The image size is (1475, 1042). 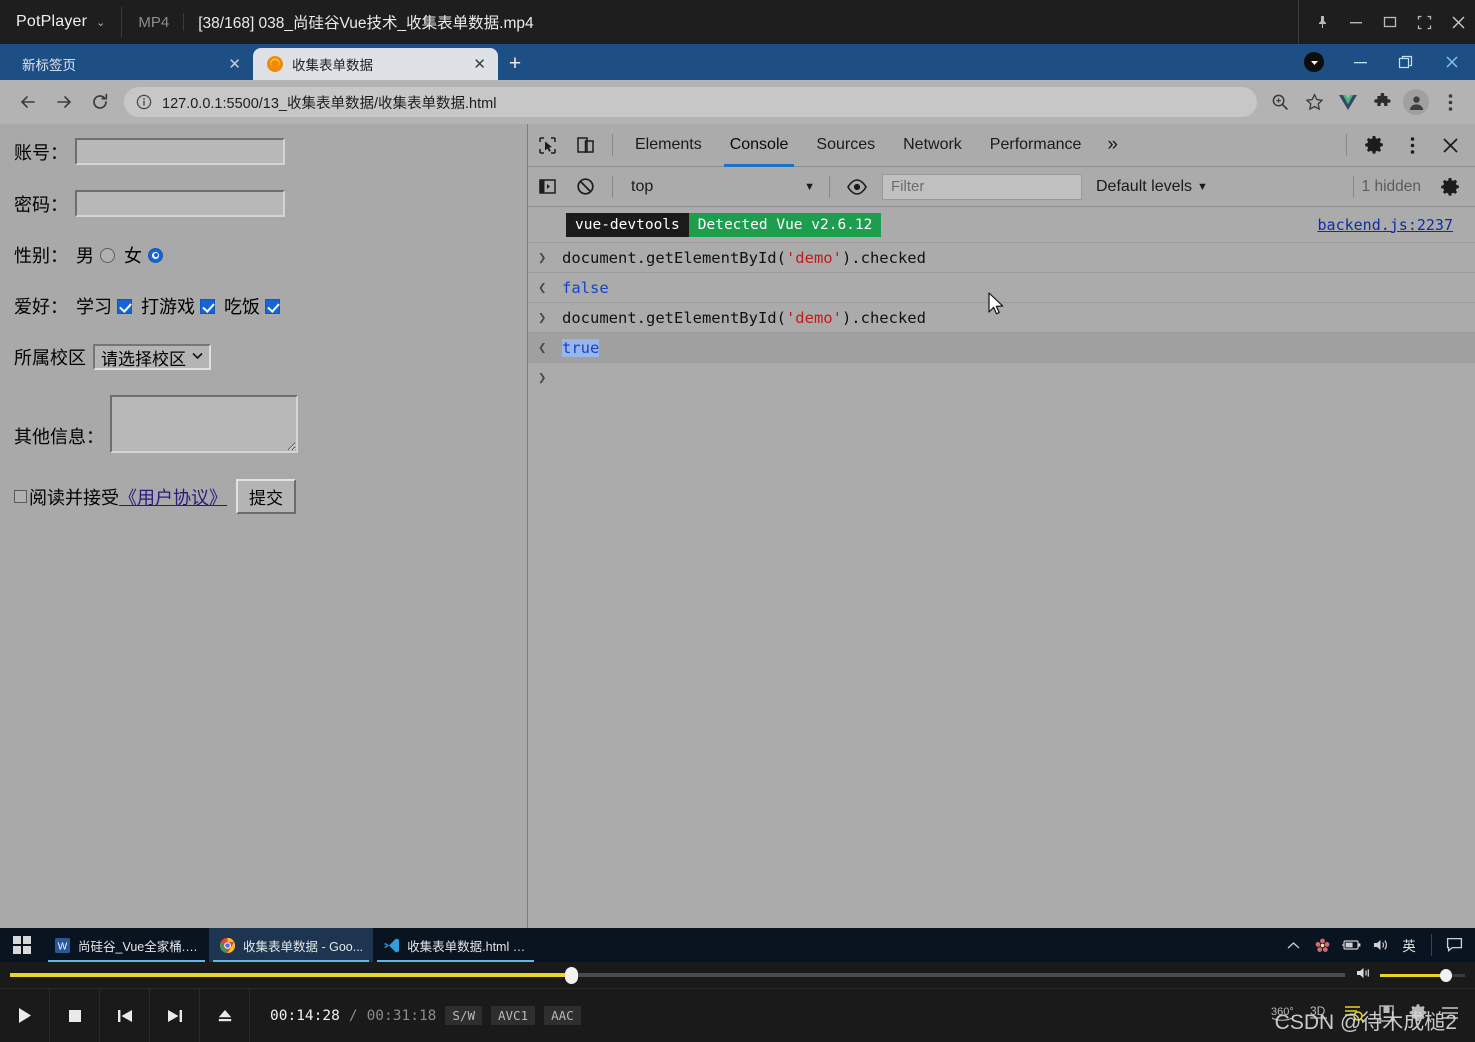 I want to click on console-output-row-selected: ❮ true, so click(x=1001, y=348).